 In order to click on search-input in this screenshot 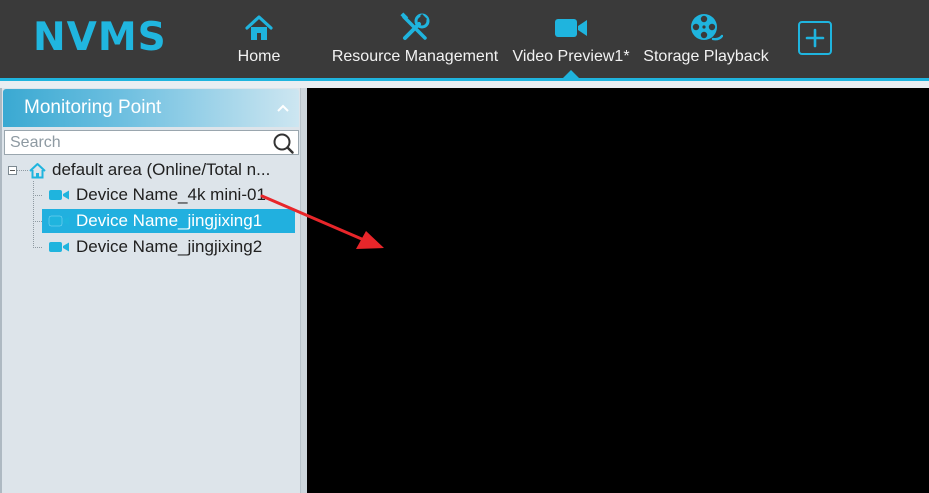, I will do `click(136, 142)`.